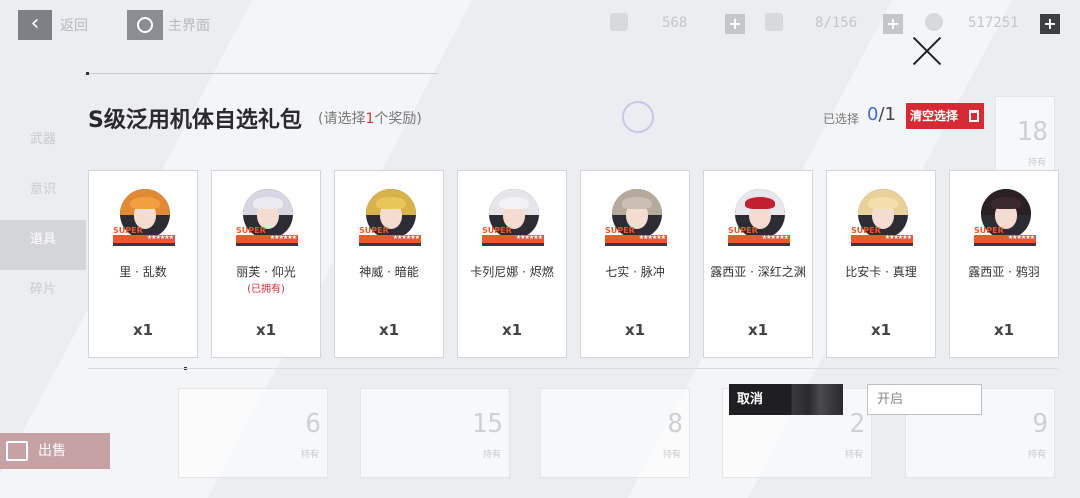  What do you see at coordinates (195, 120) in the screenshot?
I see `dialog-title: S级泛用机体自选礼包` at bounding box center [195, 120].